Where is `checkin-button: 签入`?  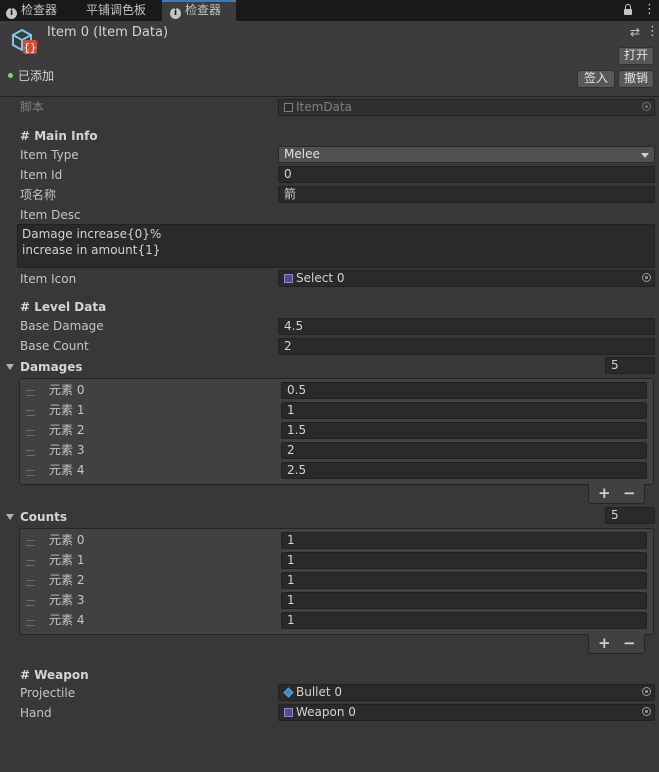
checkin-button: 签入 is located at coordinates (596, 79).